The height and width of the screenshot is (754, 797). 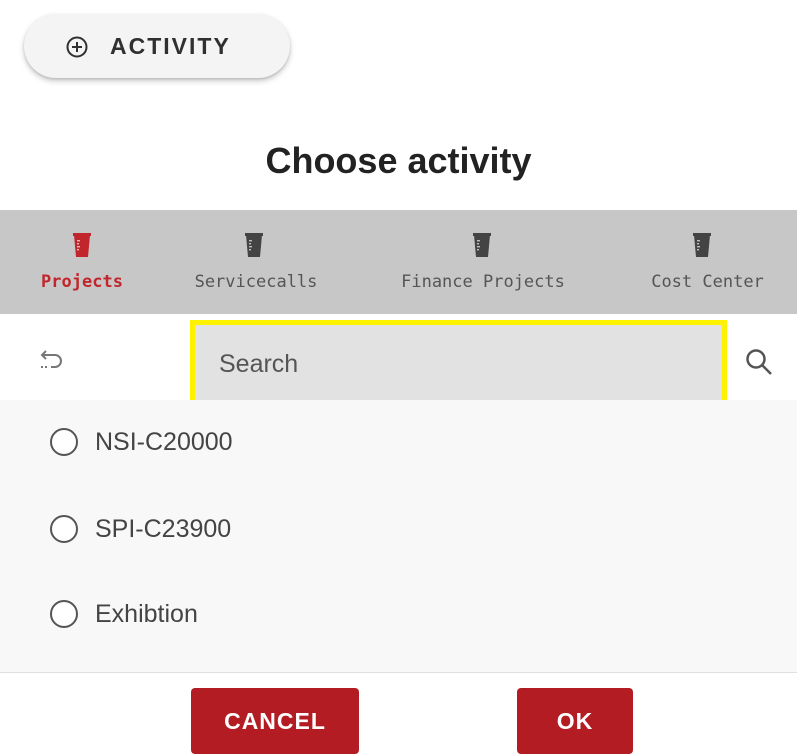 I want to click on tab-label: Finance Projects, so click(x=483, y=282).